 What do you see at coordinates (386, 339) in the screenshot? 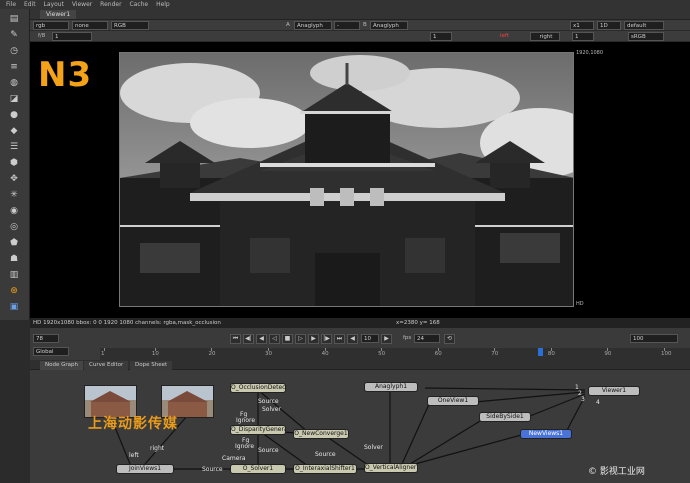
I see `step-forward-button: ▶` at bounding box center [386, 339].